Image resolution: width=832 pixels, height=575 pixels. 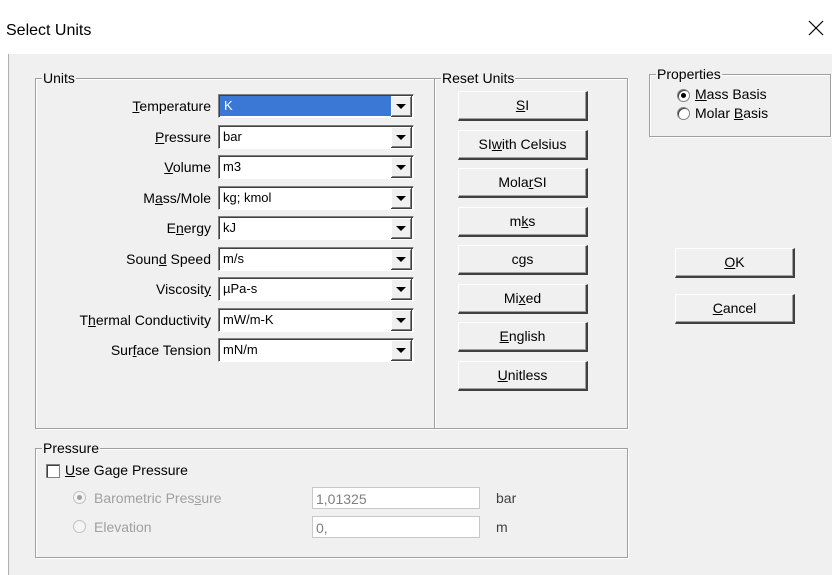 I want to click on pressure-label: Pressure, so click(x=182, y=136).